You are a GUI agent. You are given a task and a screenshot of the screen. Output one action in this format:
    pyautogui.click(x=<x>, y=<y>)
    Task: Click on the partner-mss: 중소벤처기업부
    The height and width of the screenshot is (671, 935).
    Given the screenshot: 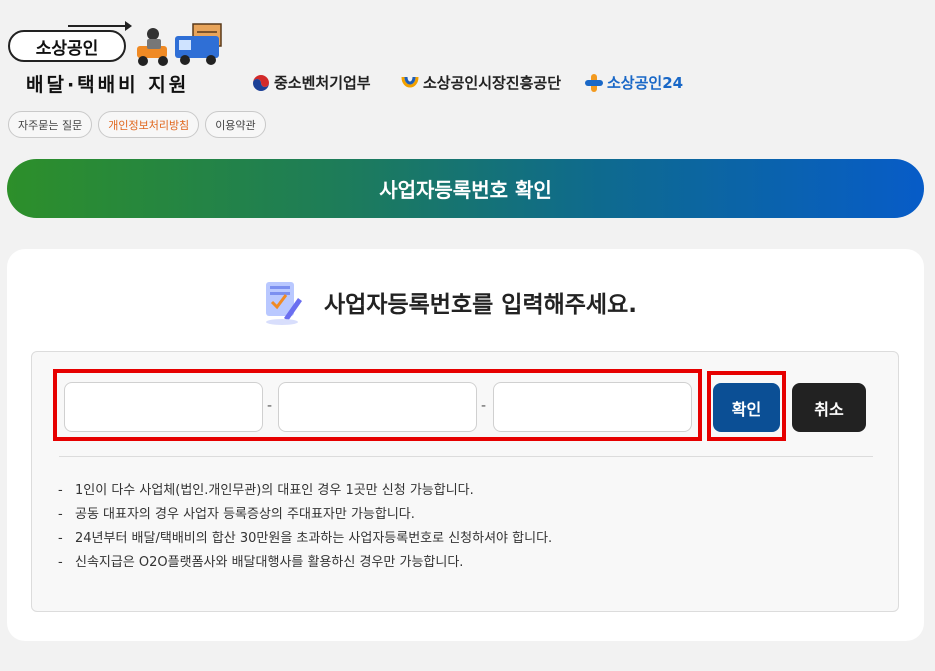 What is the action you would take?
    pyautogui.click(x=311, y=82)
    